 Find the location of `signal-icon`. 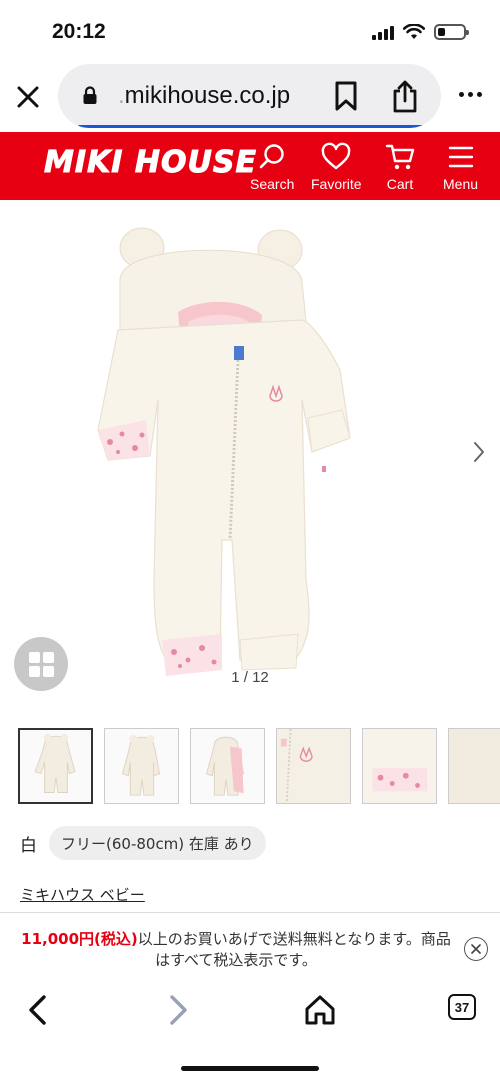

signal-icon is located at coordinates (383, 32).